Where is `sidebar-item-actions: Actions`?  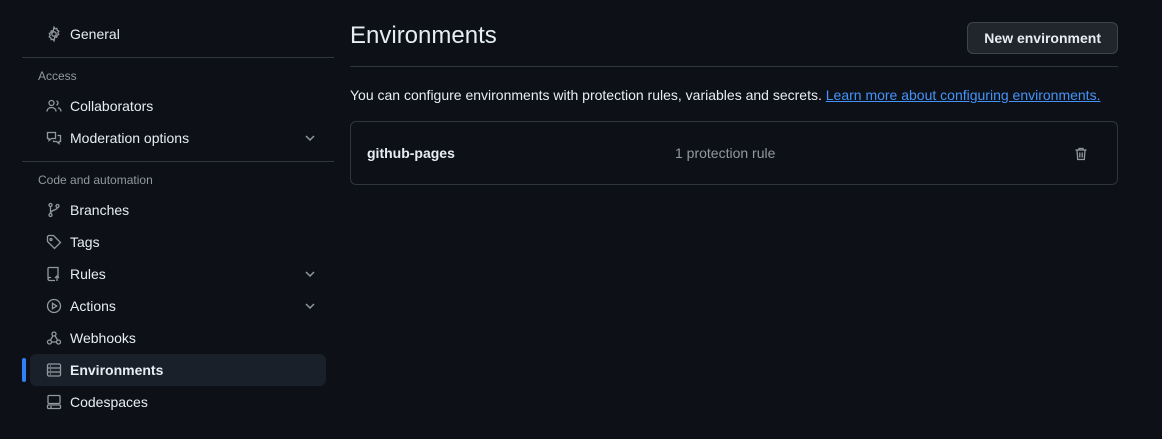 sidebar-item-actions: Actions is located at coordinates (178, 306).